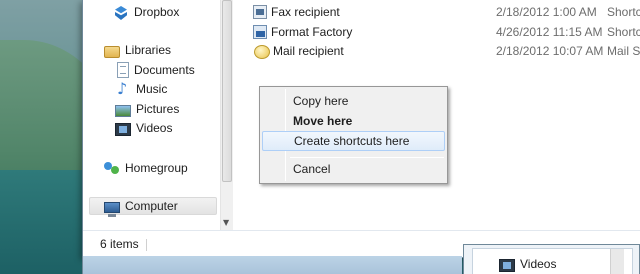  What do you see at coordinates (119, 243) in the screenshot?
I see `item-count: 6 items` at bounding box center [119, 243].